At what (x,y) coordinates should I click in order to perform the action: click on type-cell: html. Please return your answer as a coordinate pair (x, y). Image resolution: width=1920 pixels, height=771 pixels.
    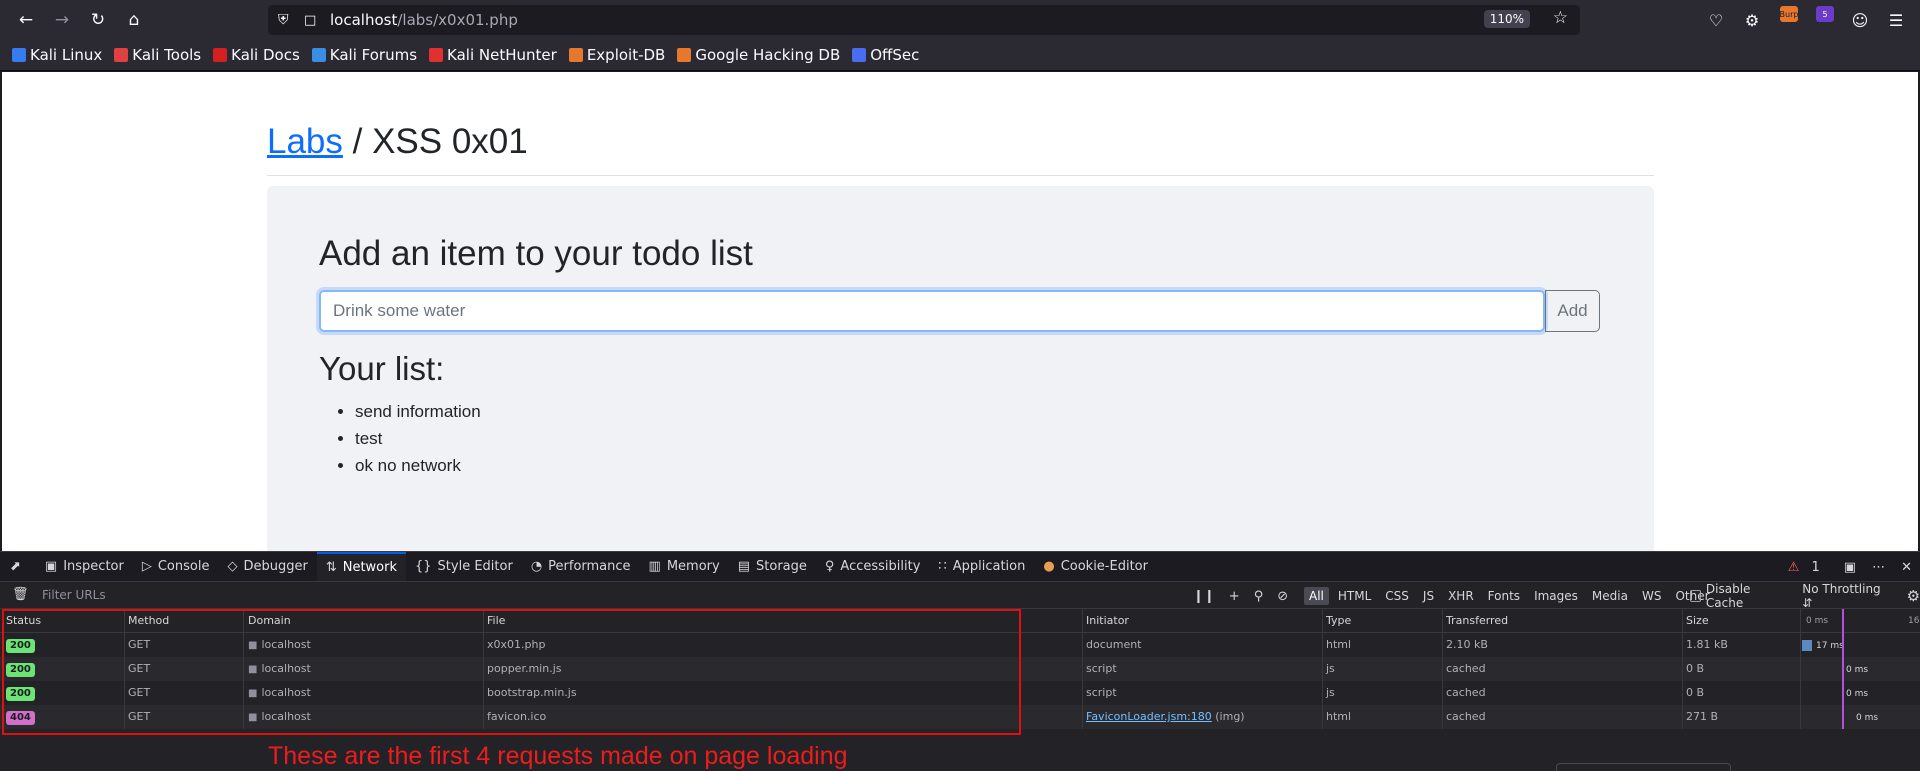
    Looking at the image, I should click on (1339, 644).